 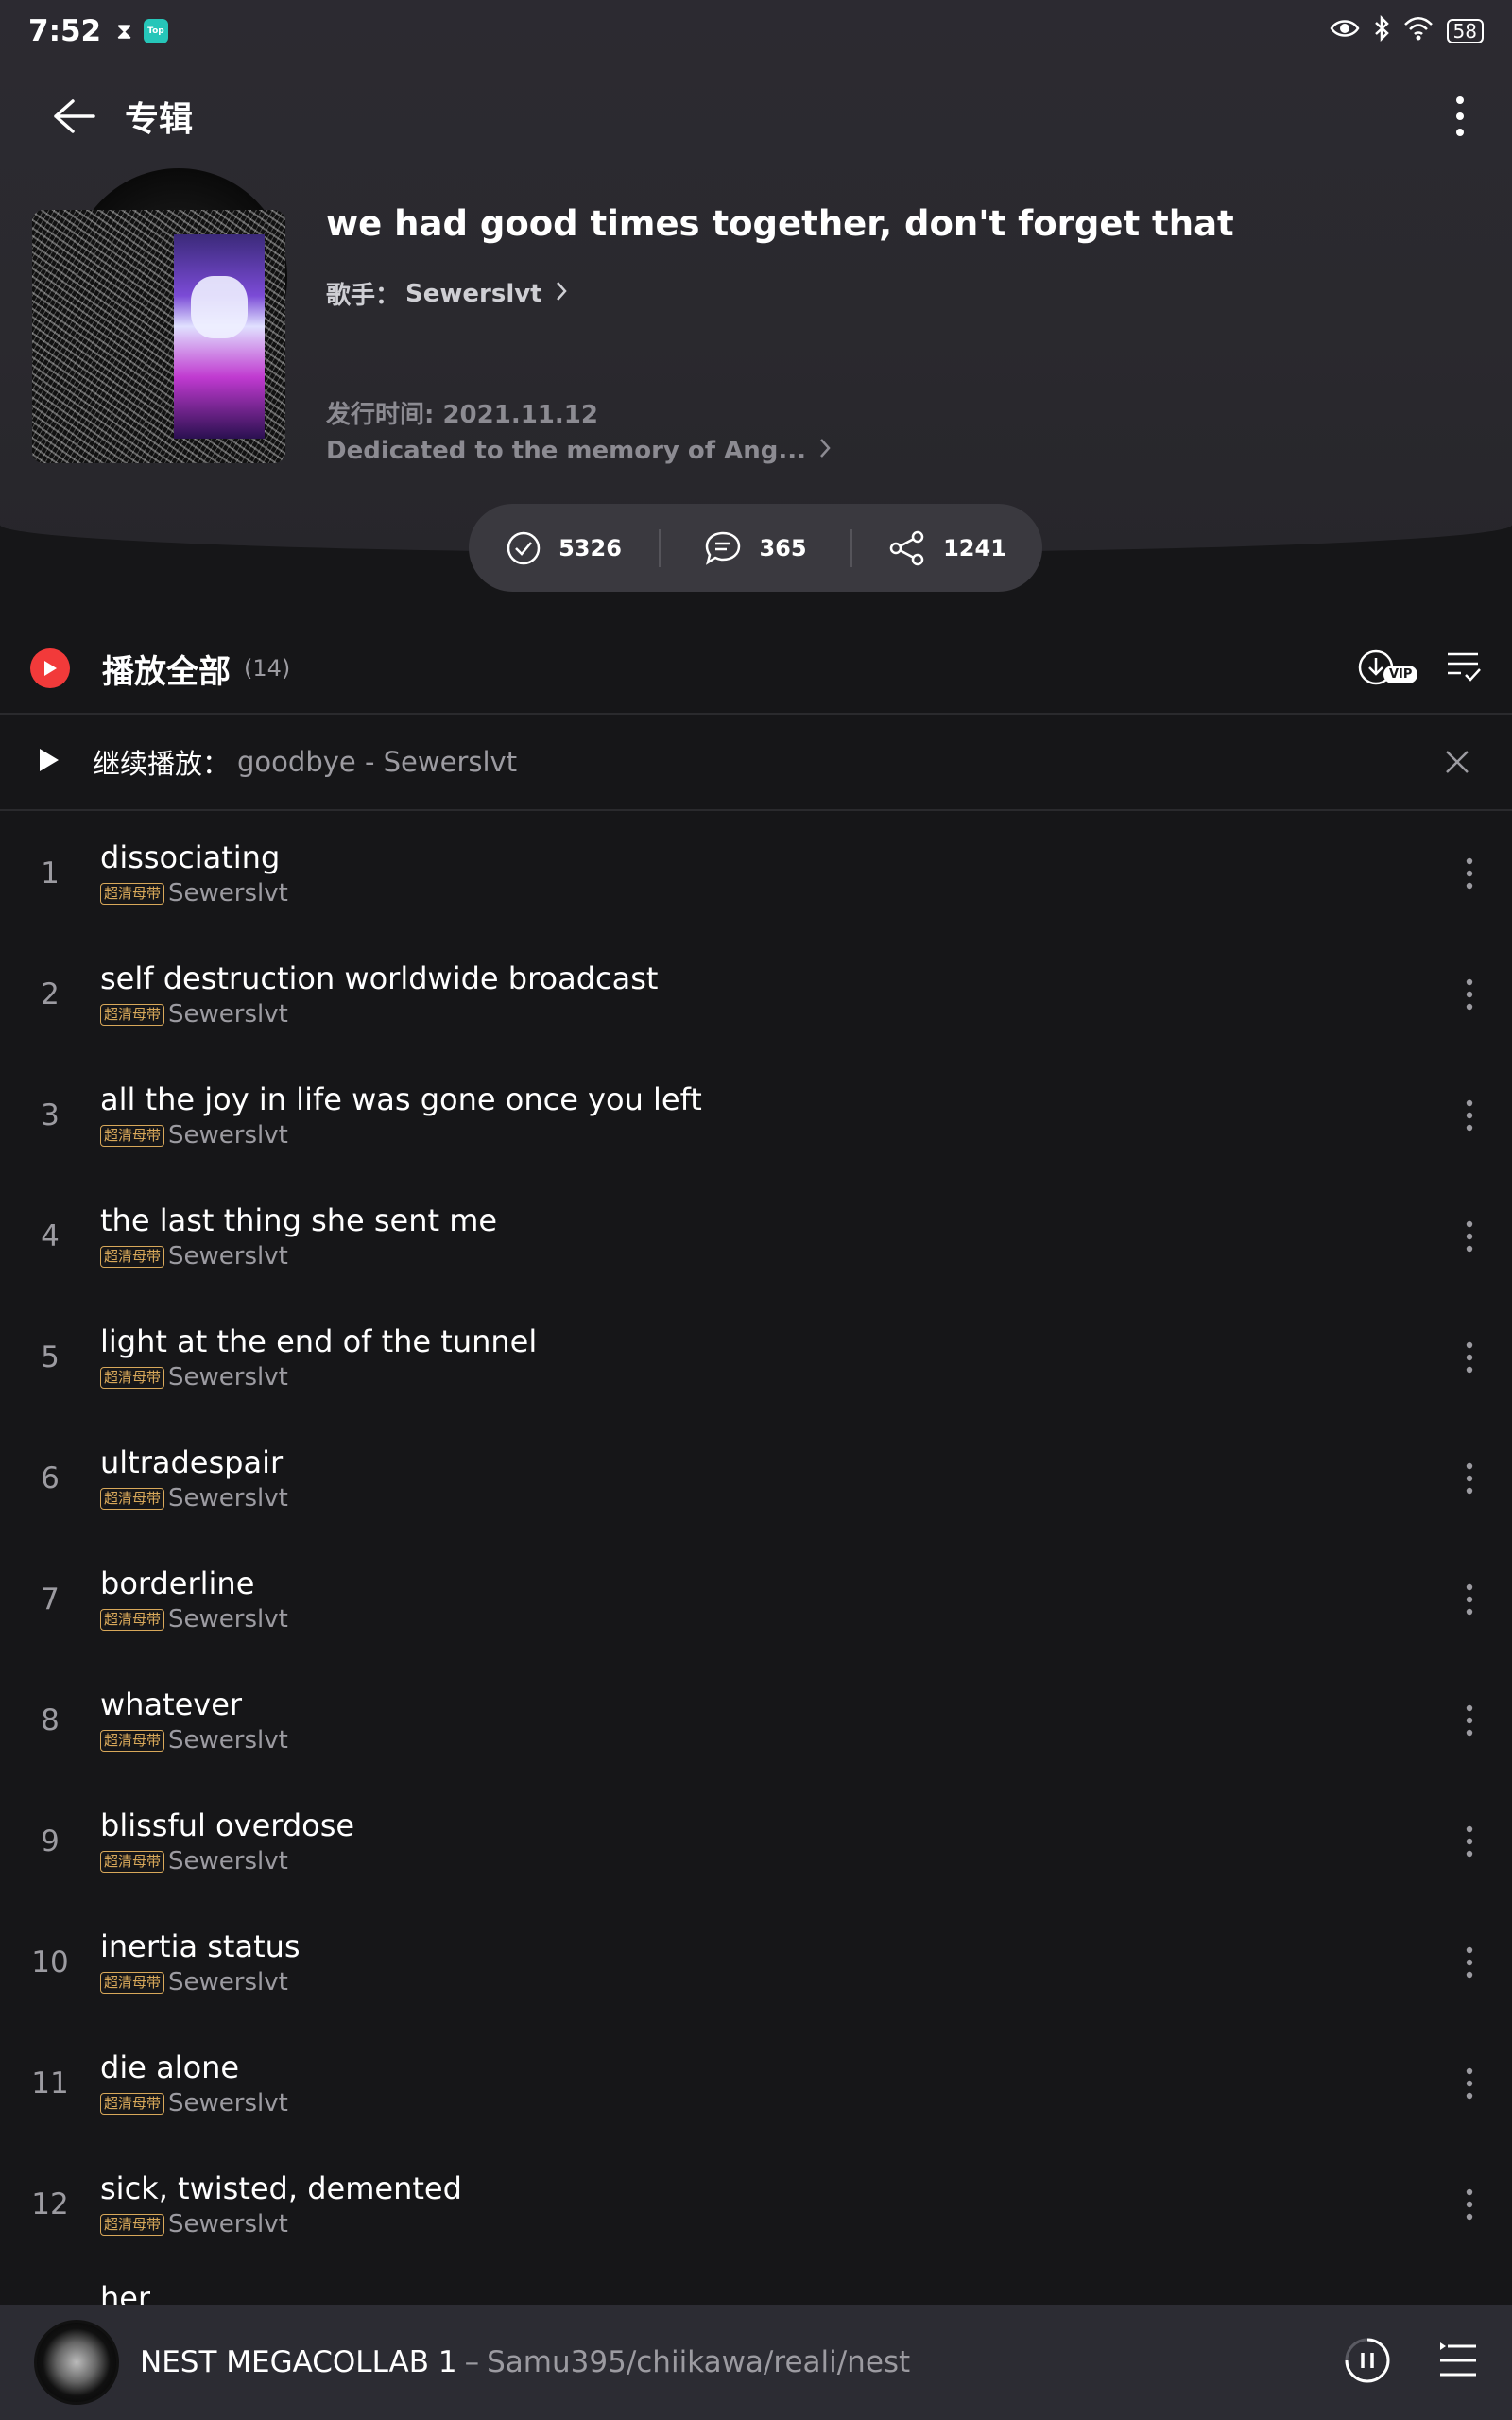 I want to click on playlist-queue-button, so click(x=1458, y=2362).